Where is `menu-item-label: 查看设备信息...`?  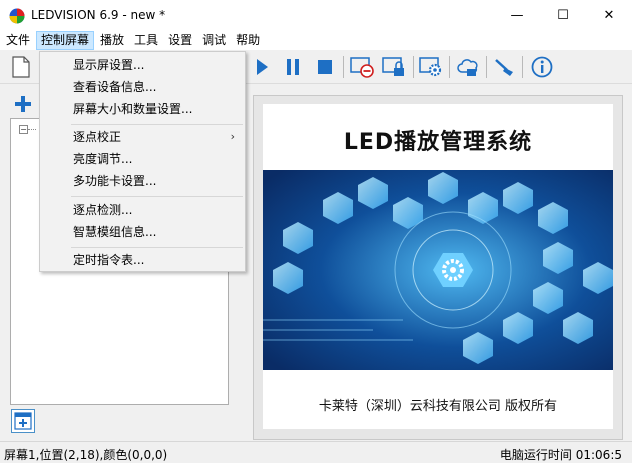
menu-item-label: 查看设备信息... is located at coordinates (115, 87).